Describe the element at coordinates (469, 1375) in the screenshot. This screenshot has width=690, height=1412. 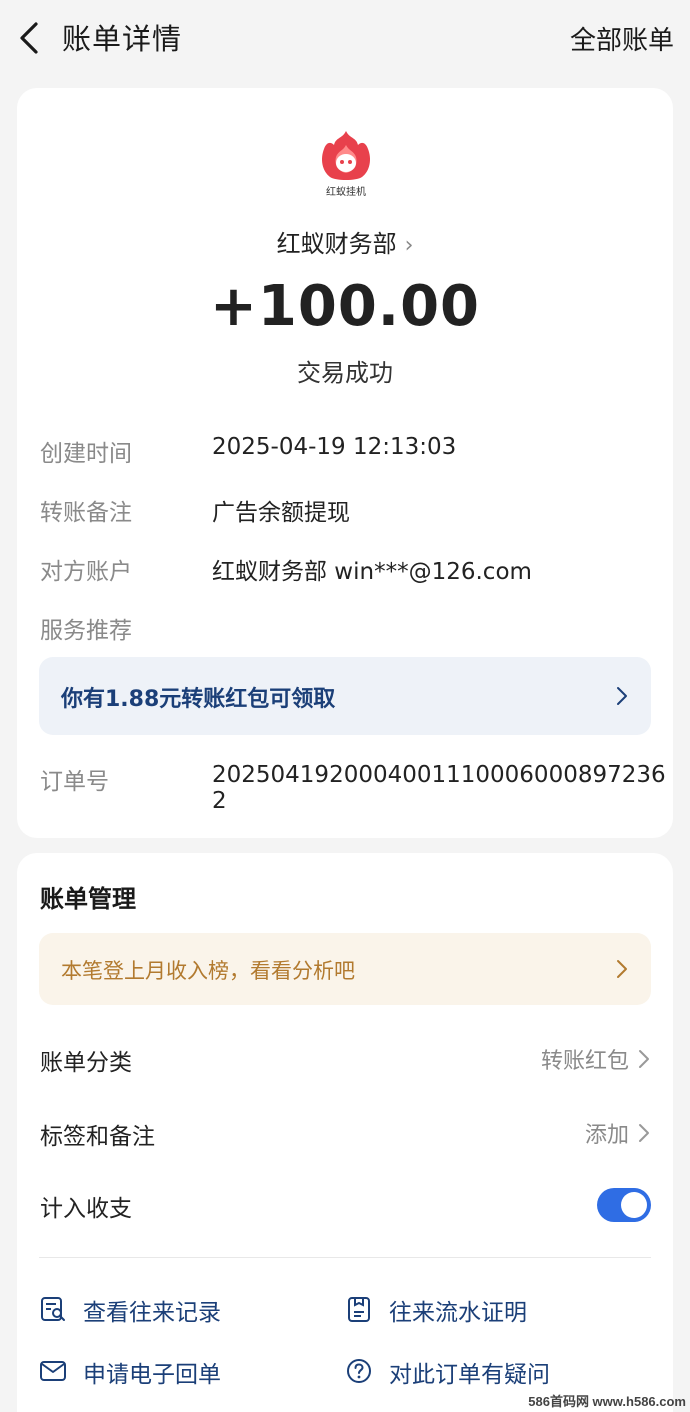
I see `order-question-label: 对此订单有疑问` at that location.